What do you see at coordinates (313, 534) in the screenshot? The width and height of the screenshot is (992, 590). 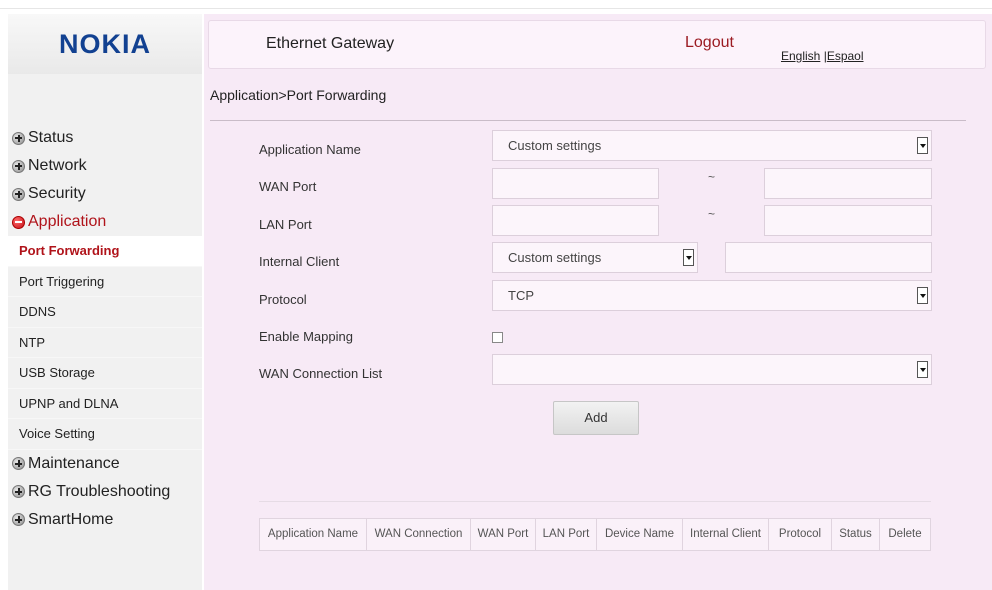 I see `table-header-cell: Application Name` at bounding box center [313, 534].